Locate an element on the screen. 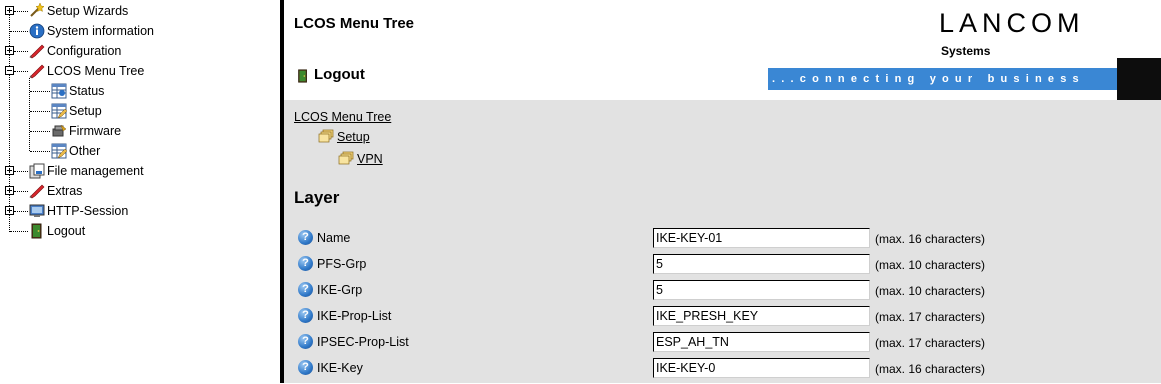  tree-item-label: LCOS Menu Tree is located at coordinates (96, 71).